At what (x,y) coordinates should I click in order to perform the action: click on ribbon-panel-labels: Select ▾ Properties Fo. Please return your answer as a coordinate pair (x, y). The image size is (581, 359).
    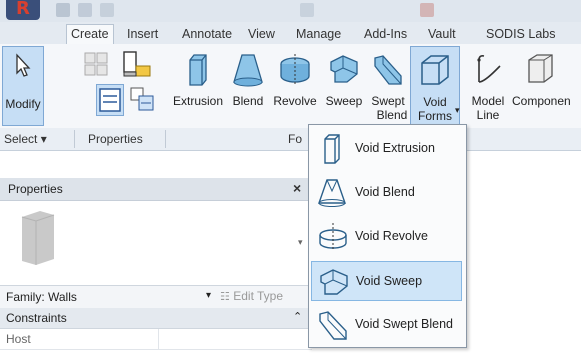
    Looking at the image, I should click on (290, 139).